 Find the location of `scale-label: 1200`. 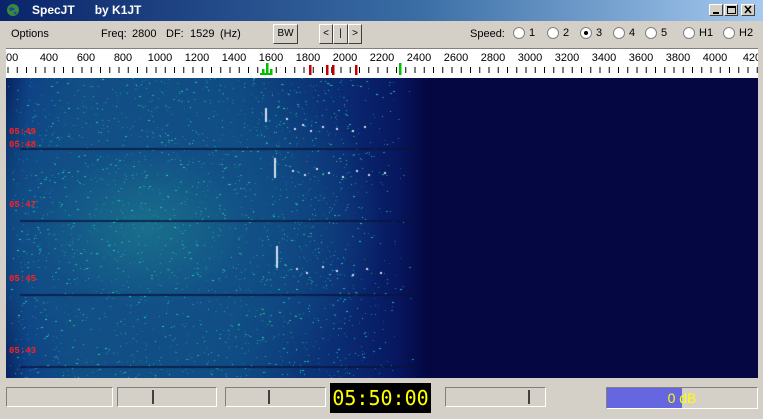

scale-label: 1200 is located at coordinates (197, 58).